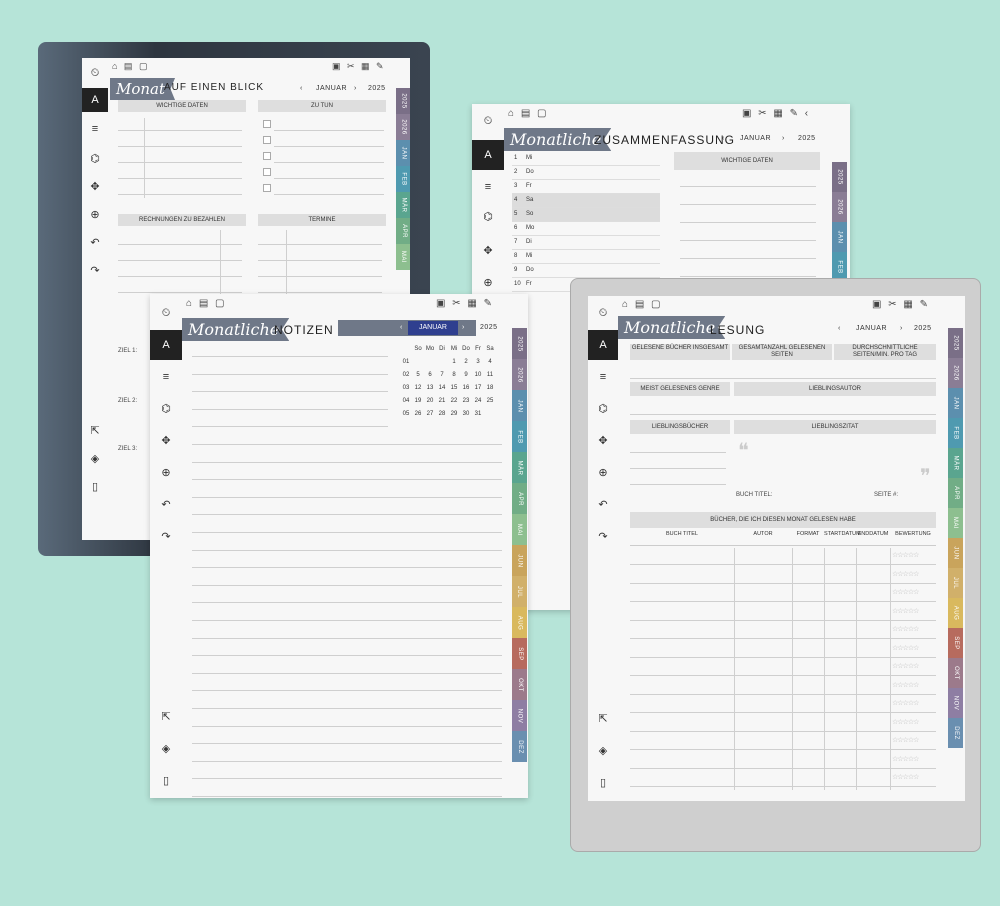 The height and width of the screenshot is (906, 1000). What do you see at coordinates (466, 362) in the screenshot?
I see `calendar-day: 2` at bounding box center [466, 362].